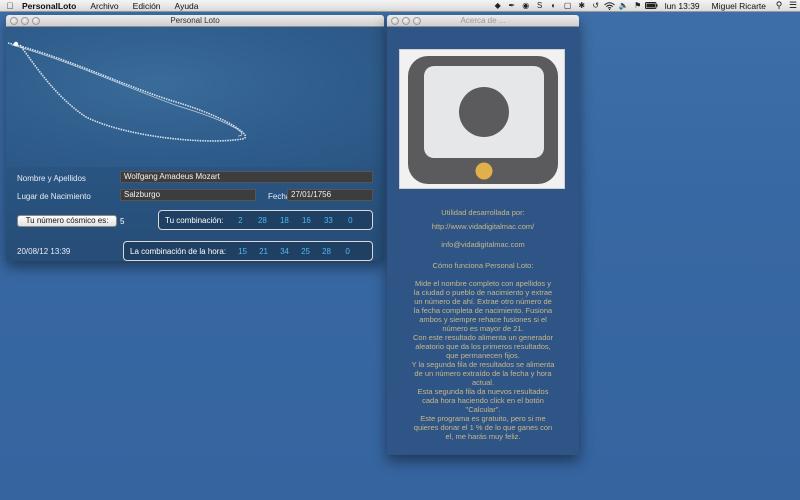  What do you see at coordinates (187, 6) in the screenshot?
I see `menu-ayuda: Ayuda` at bounding box center [187, 6].